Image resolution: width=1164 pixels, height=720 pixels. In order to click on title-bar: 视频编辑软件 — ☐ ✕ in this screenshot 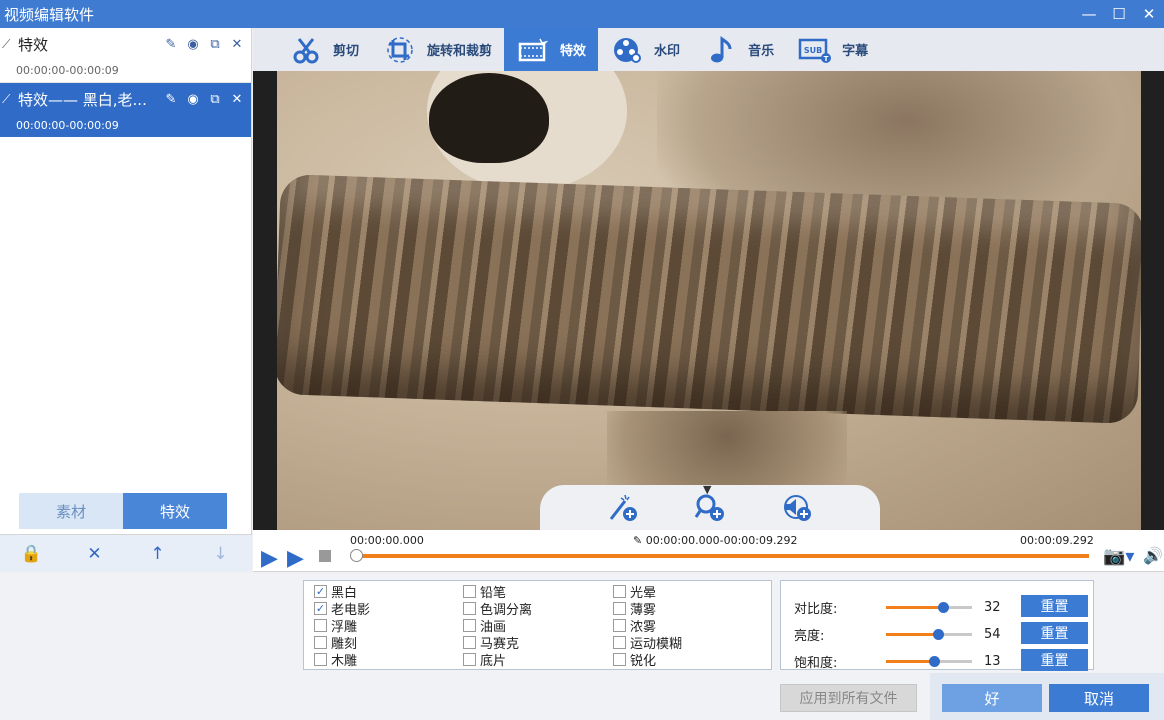, I will do `click(582, 14)`.